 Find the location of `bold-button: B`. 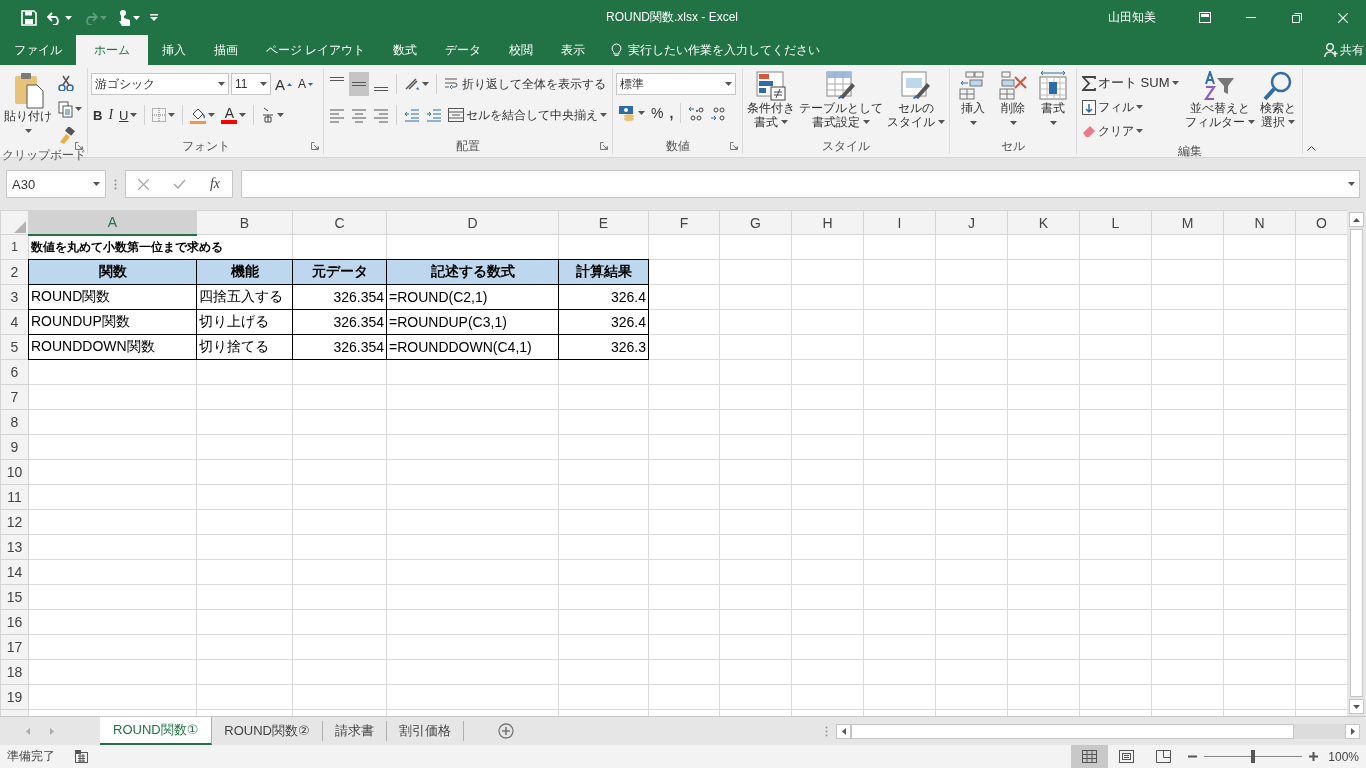

bold-button: B is located at coordinates (98, 115).